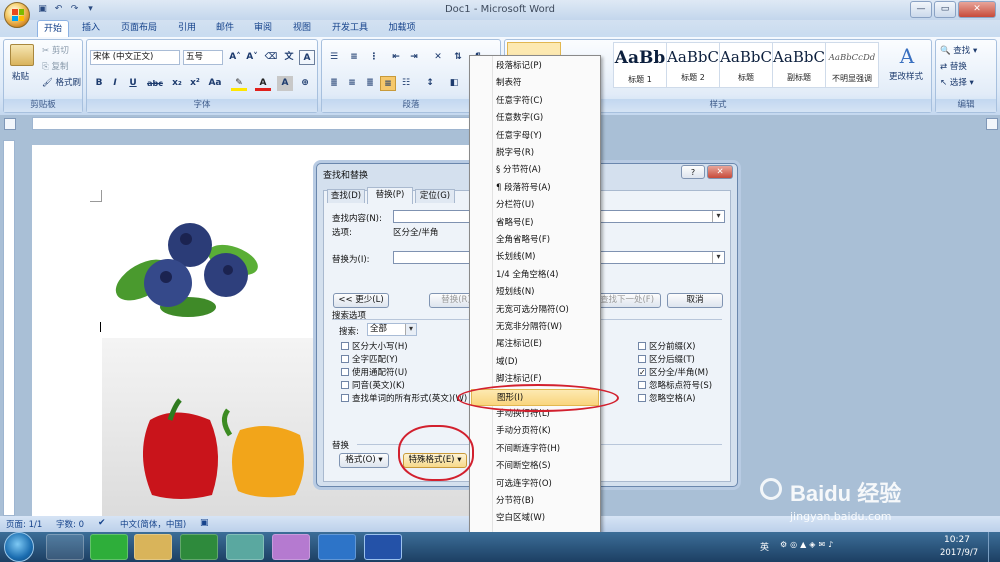 Image resolution: width=1000 pixels, height=562 pixels. Describe the element at coordinates (921, 9) in the screenshot. I see `minimize-button: —` at that location.